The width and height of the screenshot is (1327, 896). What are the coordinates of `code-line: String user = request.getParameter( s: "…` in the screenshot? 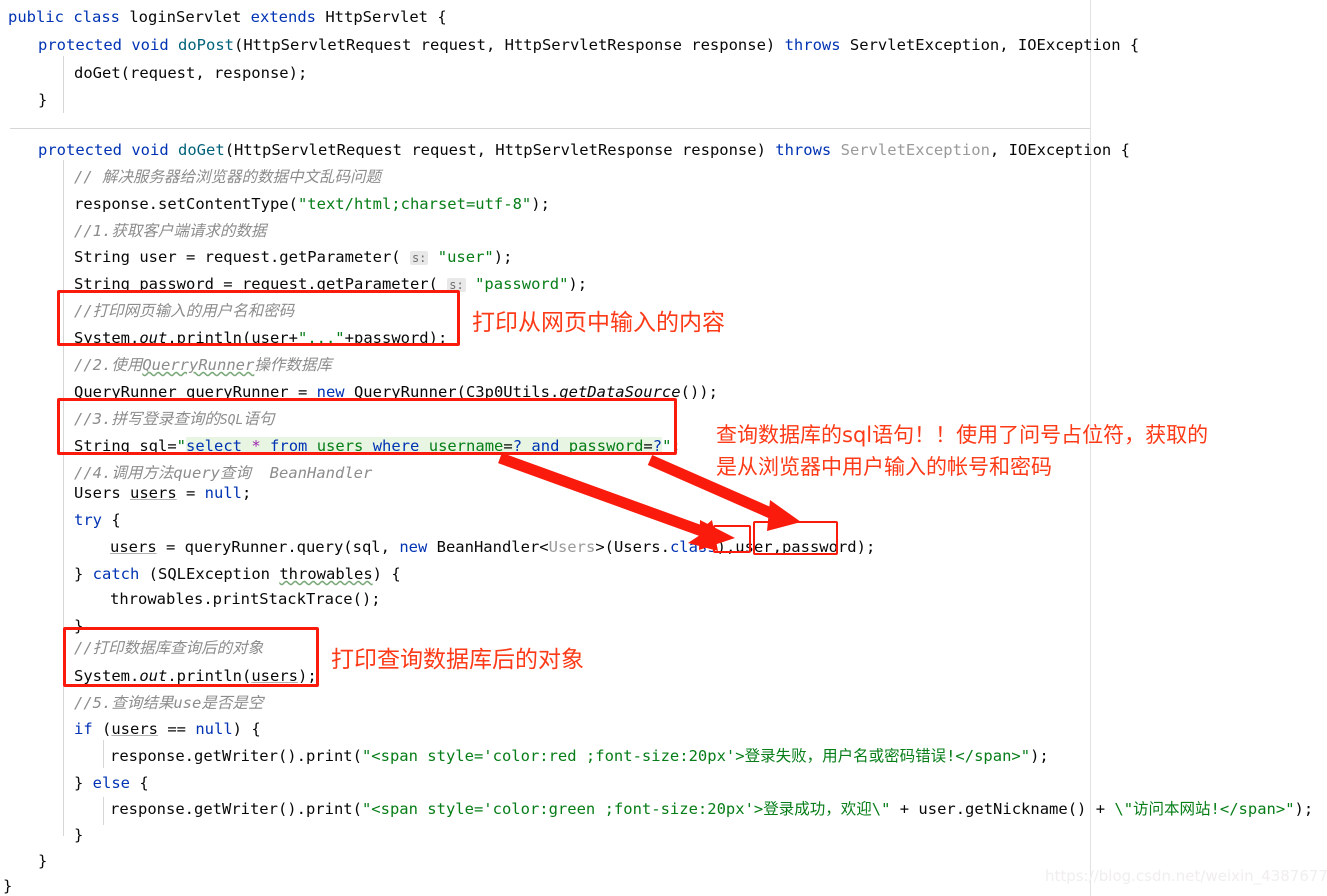 It's located at (293, 257).